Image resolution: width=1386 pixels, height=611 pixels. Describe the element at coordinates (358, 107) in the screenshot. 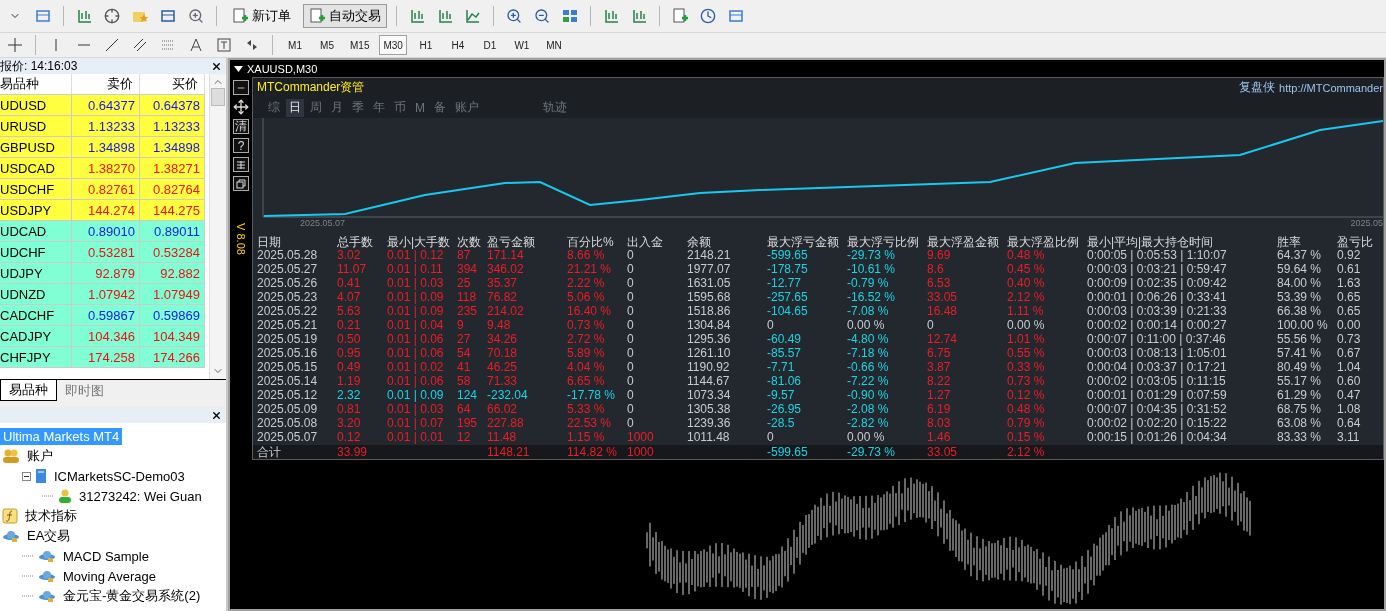

I see `view-tab: 季` at that location.